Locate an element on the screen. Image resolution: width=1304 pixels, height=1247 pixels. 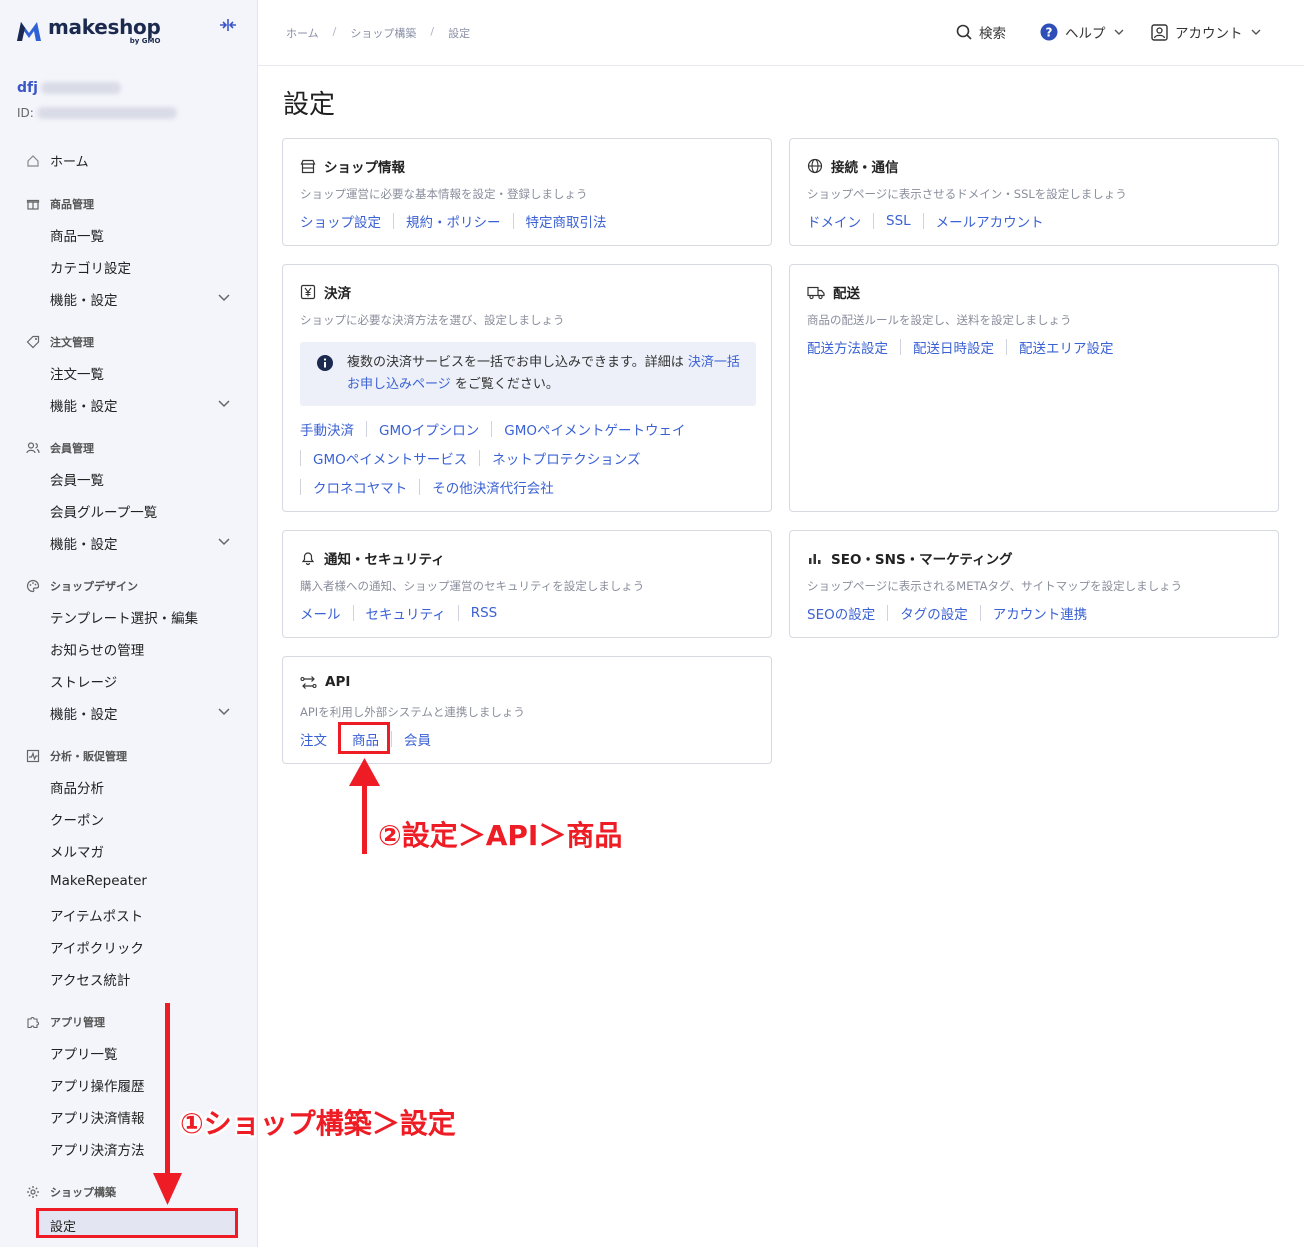
sidebar-collapse-icon is located at coordinates (228, 25).